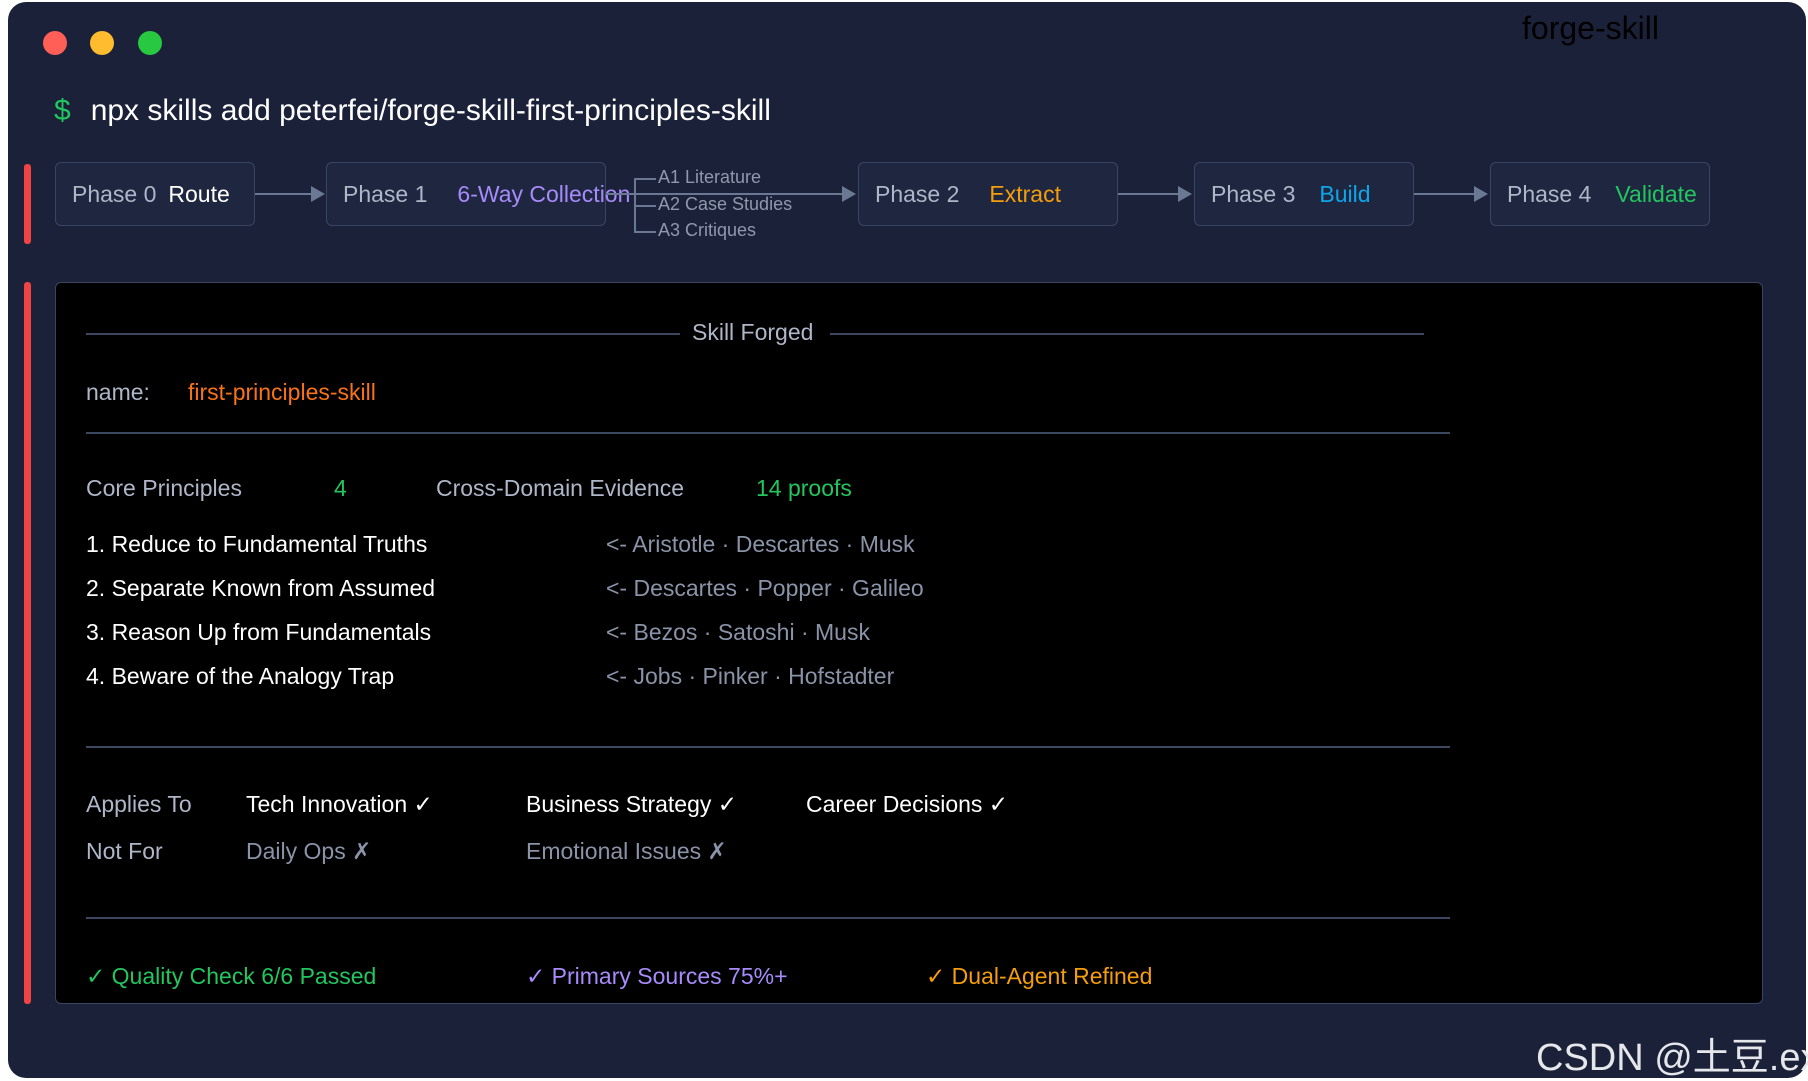 The height and width of the screenshot is (1081, 1808). I want to click on phase-name: Build, so click(1345, 193).